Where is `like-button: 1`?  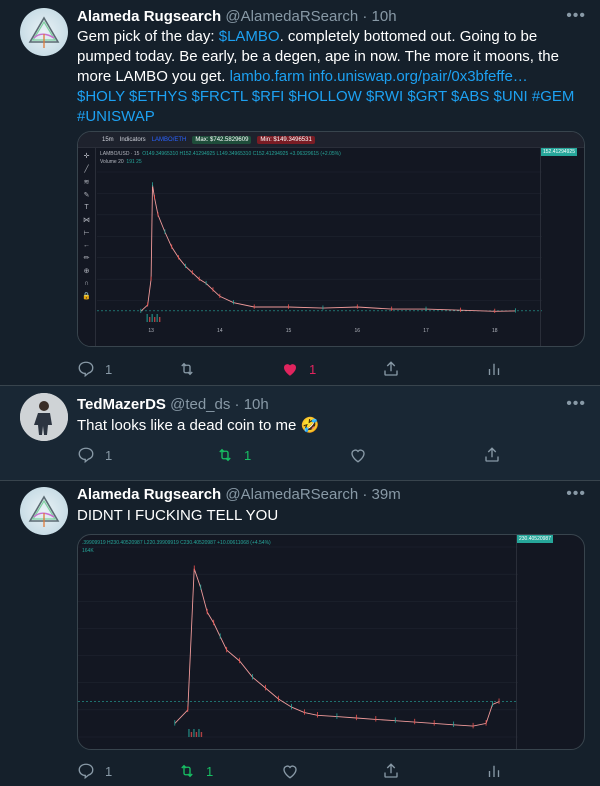
like-button: 1 is located at coordinates (298, 369).